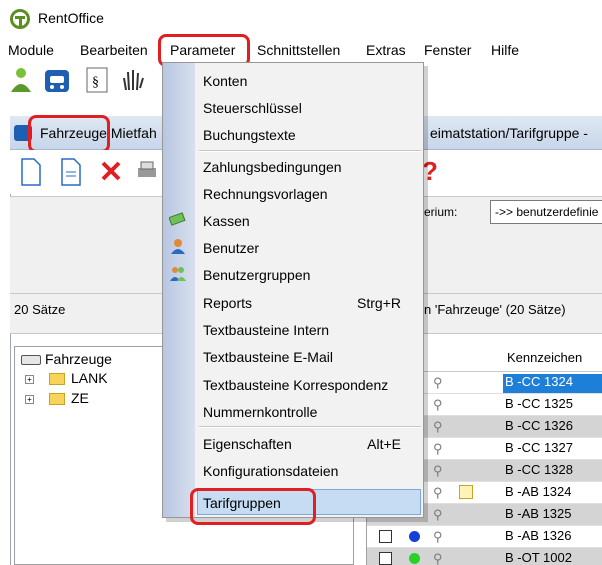 Image resolution: width=602 pixels, height=565 pixels. Describe the element at coordinates (552, 493) in the screenshot. I see `plate-cell: B -AB 1324` at that location.